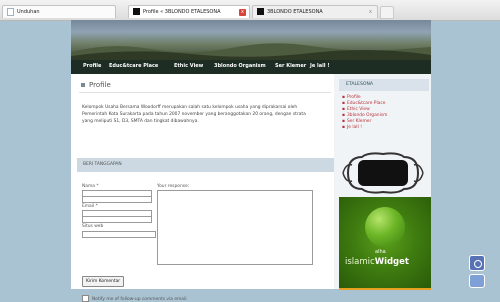 This screenshot has height=302, width=500. I want to click on browser-tab-profile: Profile « 3BLONDO ETALESONA x, so click(189, 11).